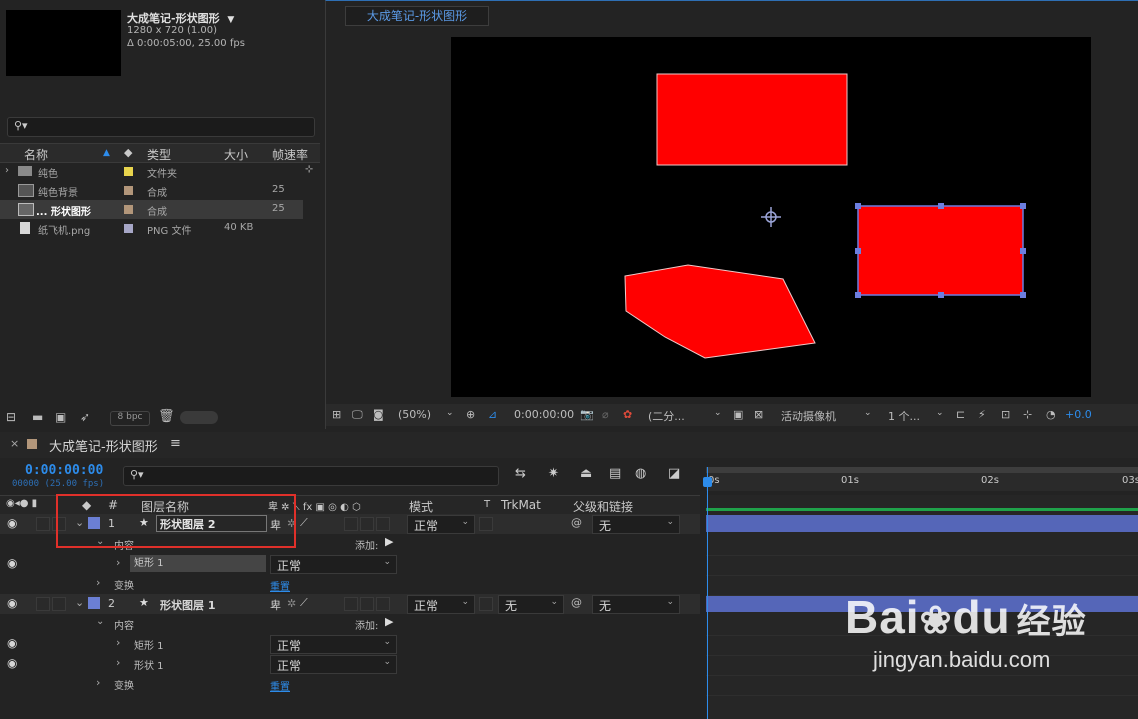 Image resolution: width=1138 pixels, height=719 pixels. Describe the element at coordinates (149, 644) in the screenshot. I see `shape-name: 矩形 1` at that location.